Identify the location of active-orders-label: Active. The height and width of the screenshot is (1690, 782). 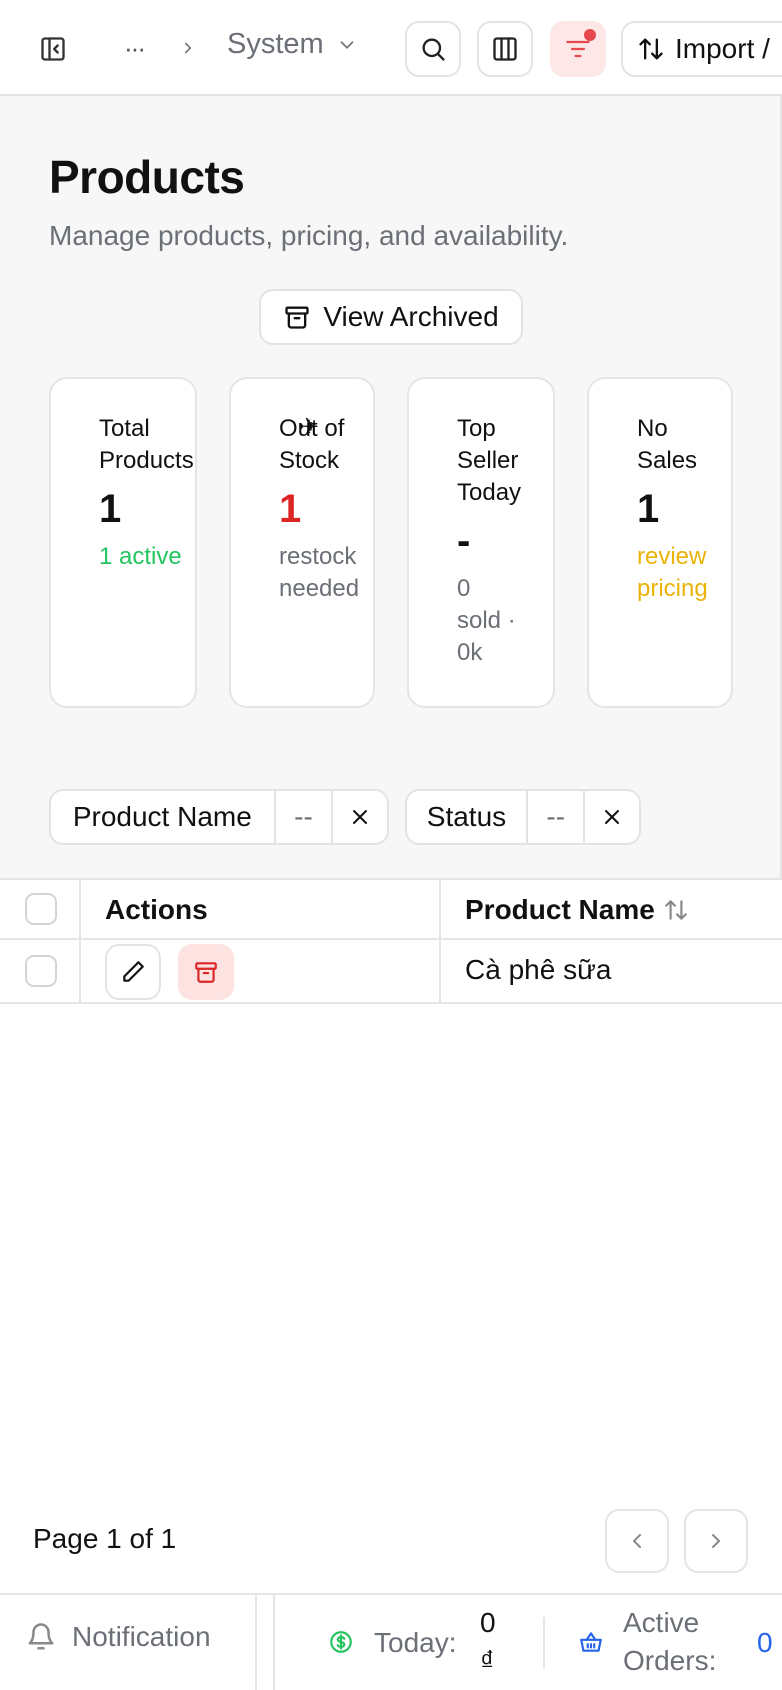
(661, 1622).